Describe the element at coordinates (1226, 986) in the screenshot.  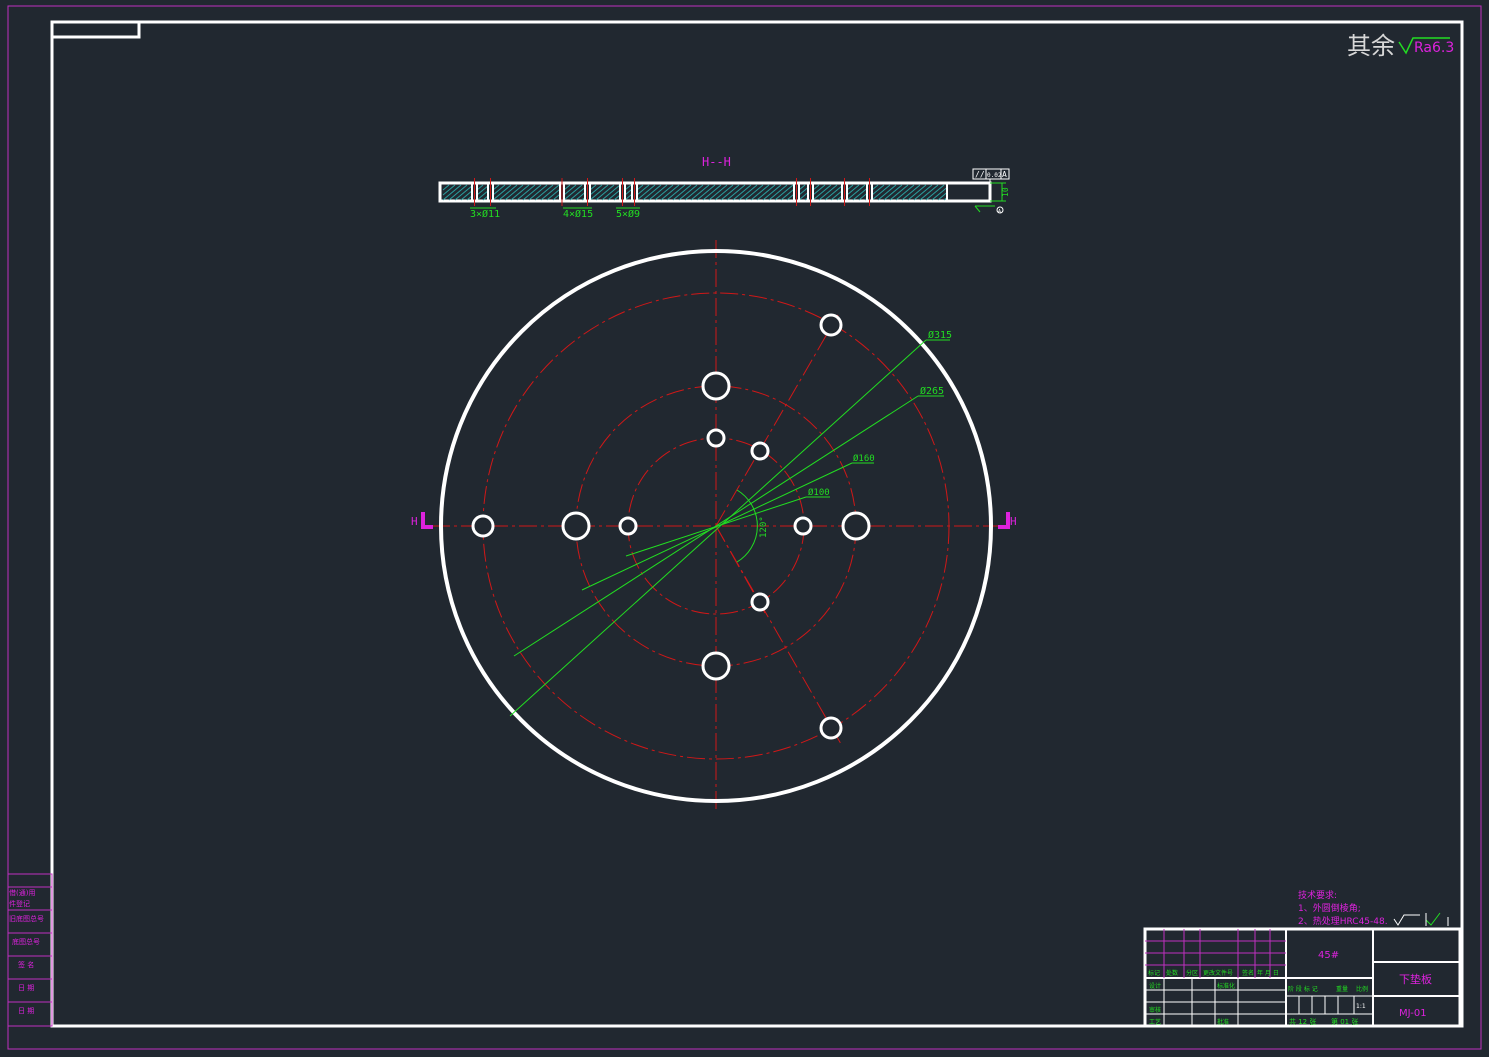
I see `std-label: 标准化` at that location.